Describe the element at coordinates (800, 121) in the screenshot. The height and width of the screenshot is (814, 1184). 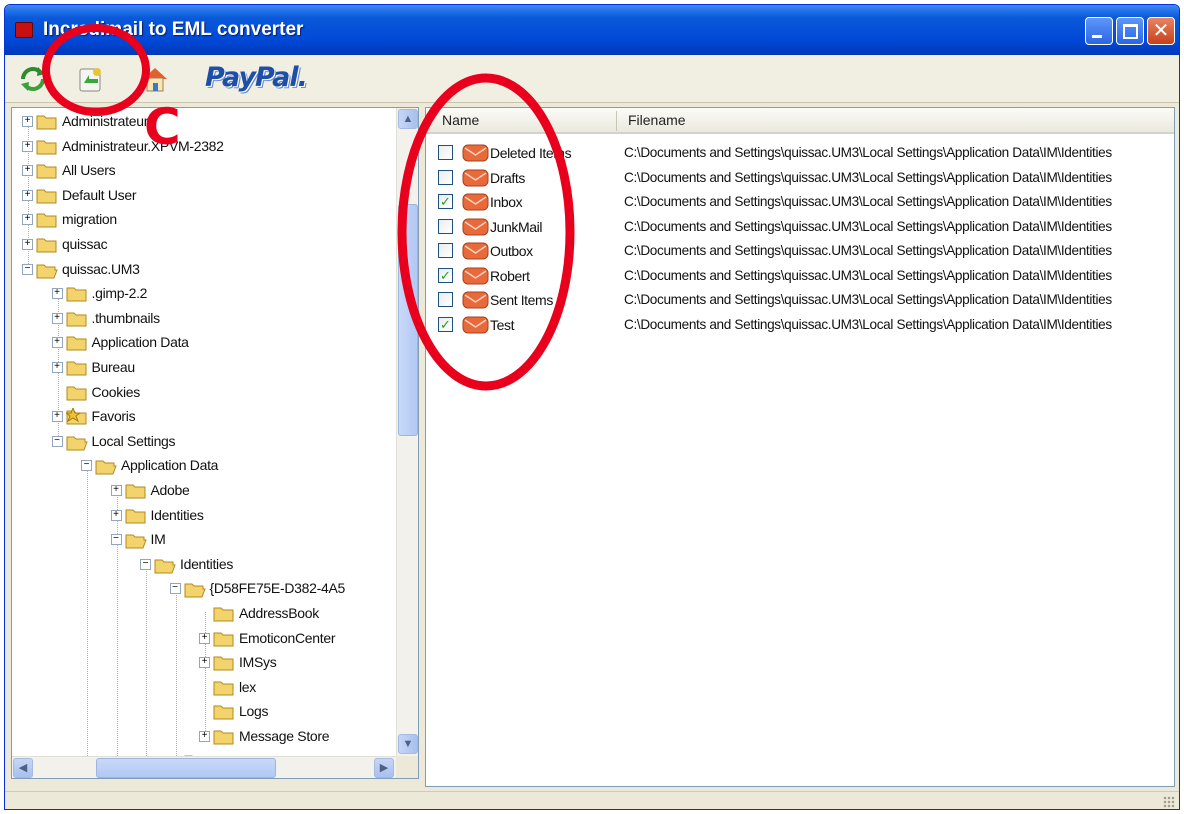
I see `list-header: Name Filename` at that location.